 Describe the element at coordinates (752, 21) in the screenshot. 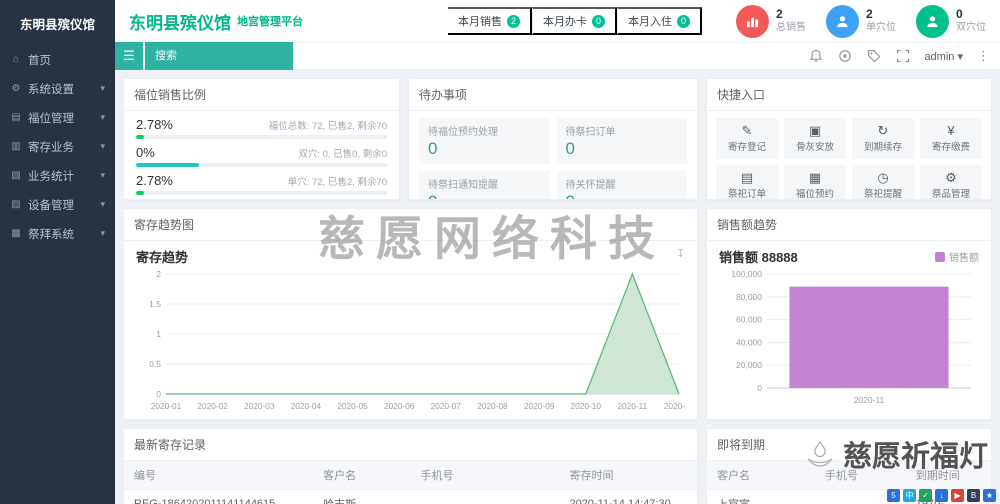

I see `bar-chart-icon` at that location.